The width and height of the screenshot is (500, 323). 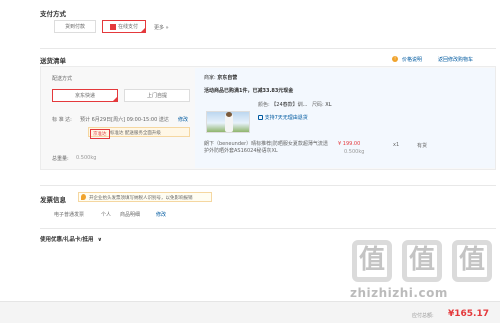 I want to click on support-text: 支持7天无理由退货, so click(x=286, y=118).